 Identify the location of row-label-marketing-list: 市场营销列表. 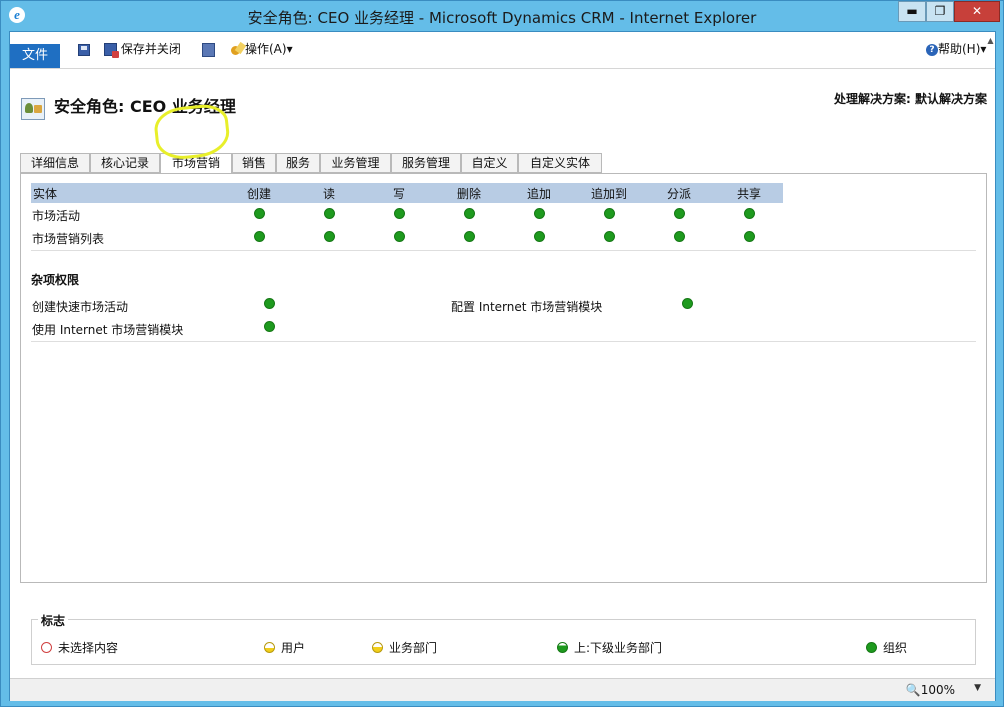
(68, 239).